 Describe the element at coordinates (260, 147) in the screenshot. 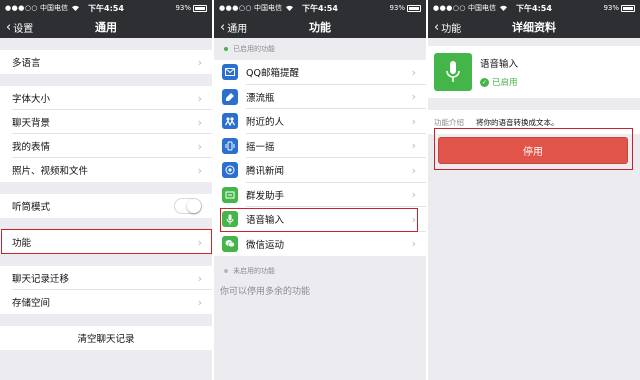

I see `feature-label: 摇一摇` at that location.